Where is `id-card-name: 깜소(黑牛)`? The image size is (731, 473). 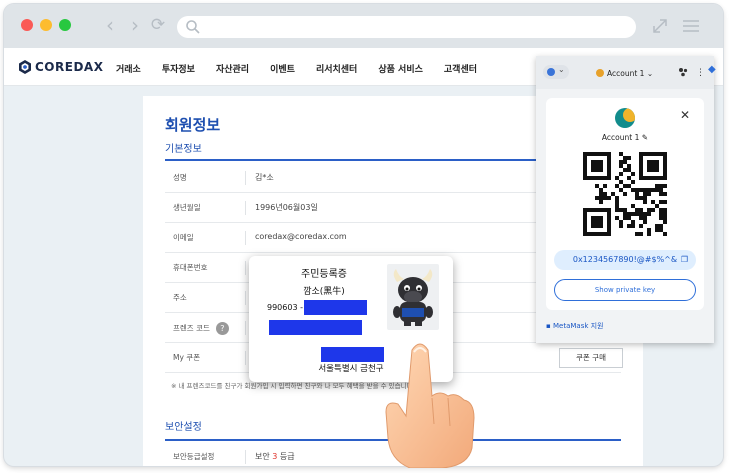 id-card-name: 깜소(黑牛) is located at coordinates (324, 292).